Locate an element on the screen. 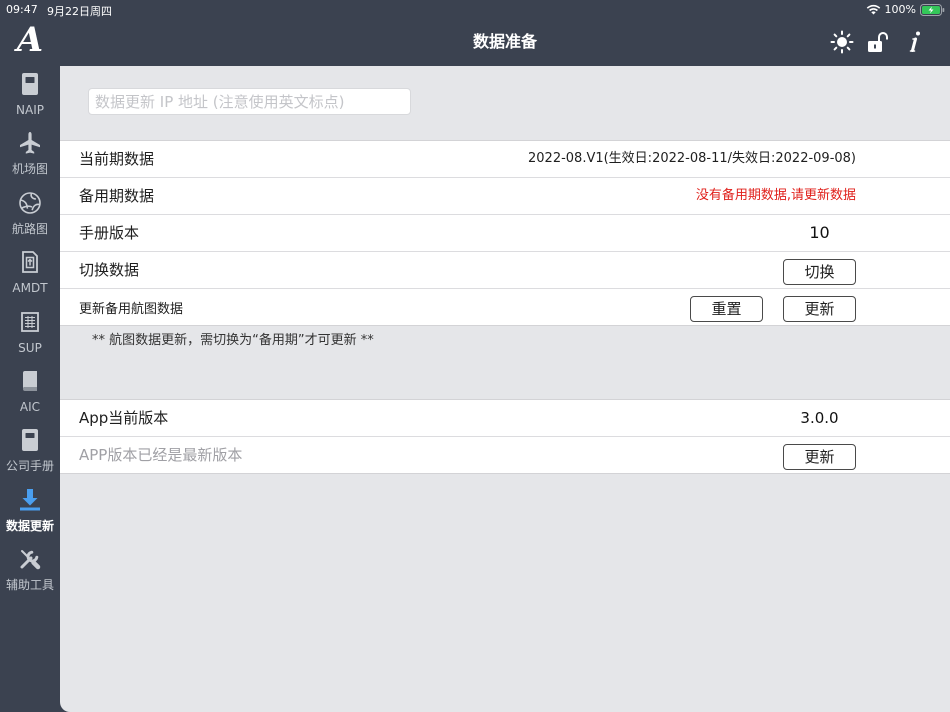 This screenshot has width=950, height=712. page-title: 数据准备 is located at coordinates (504, 41).